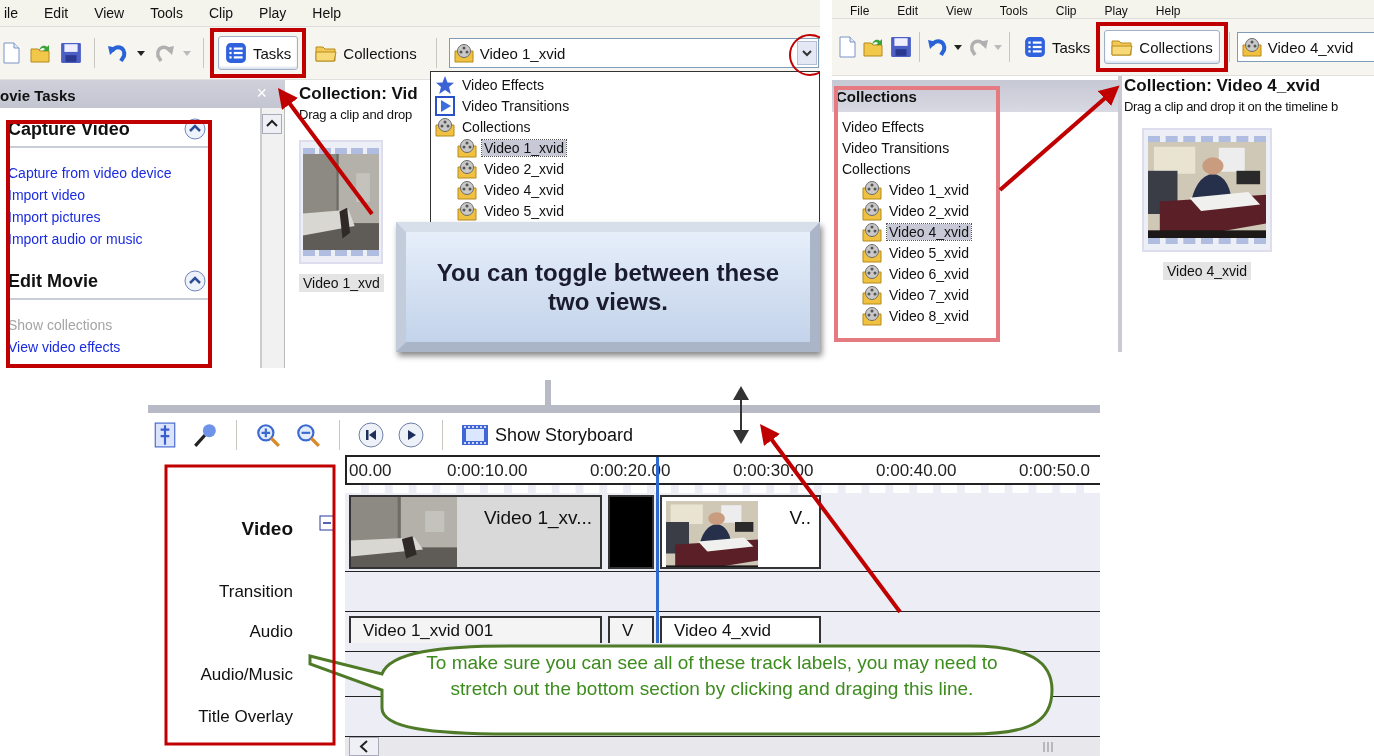  What do you see at coordinates (916, 471) in the screenshot?
I see `time-label: 0:00:40.00` at bounding box center [916, 471].